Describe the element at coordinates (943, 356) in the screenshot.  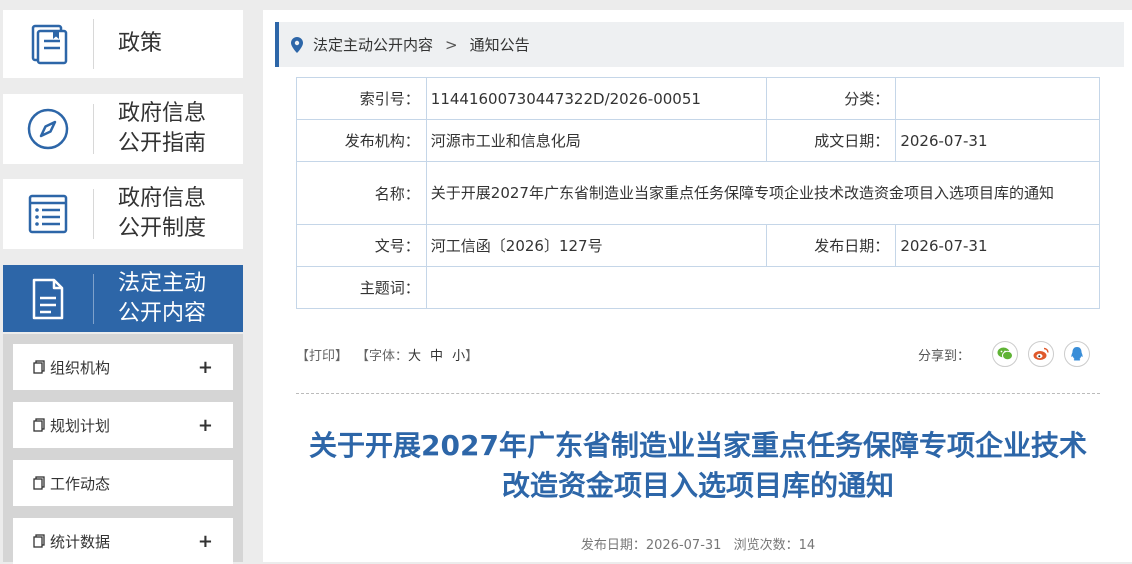
I see `share-label: 分享到：` at that location.